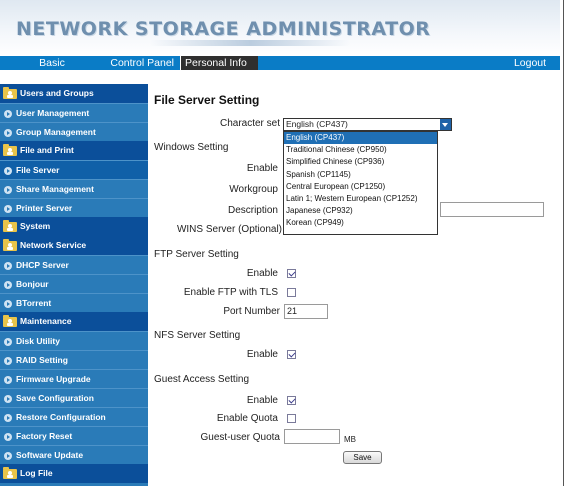  I want to click on top-nav-bar, so click(280, 63).